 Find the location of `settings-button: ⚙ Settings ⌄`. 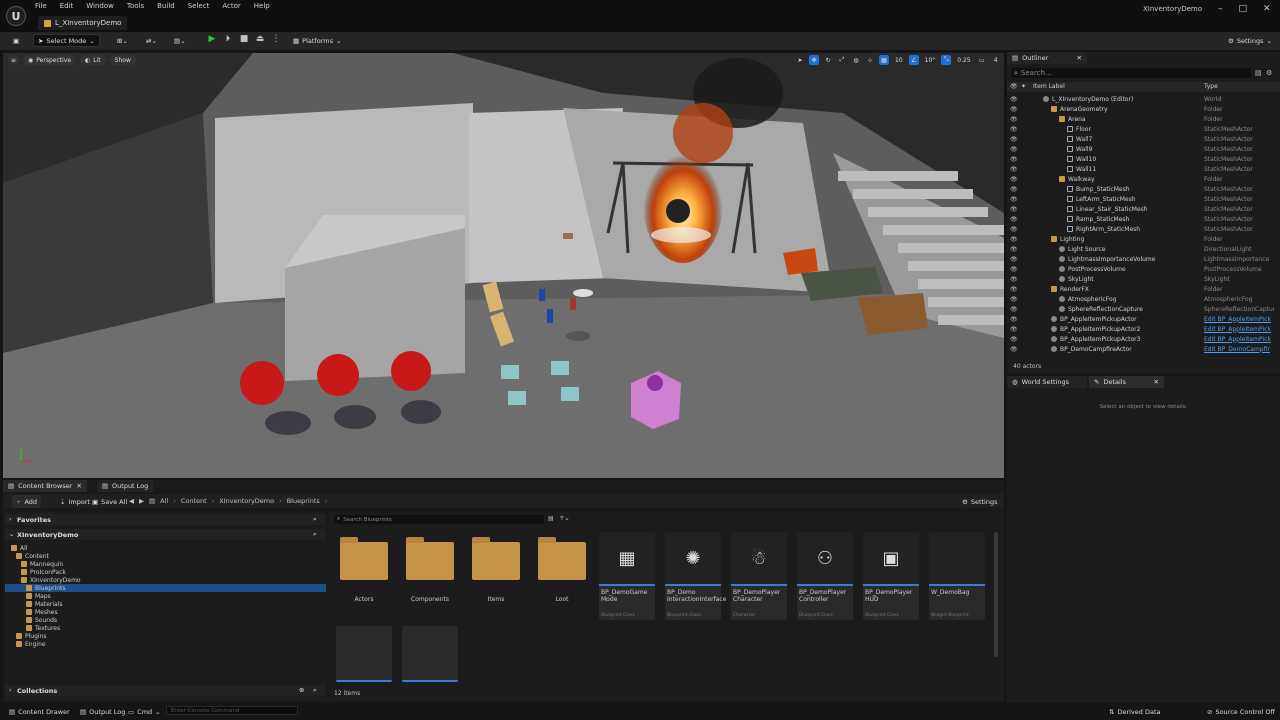

settings-button: ⚙ Settings ⌄ is located at coordinates (1250, 40).